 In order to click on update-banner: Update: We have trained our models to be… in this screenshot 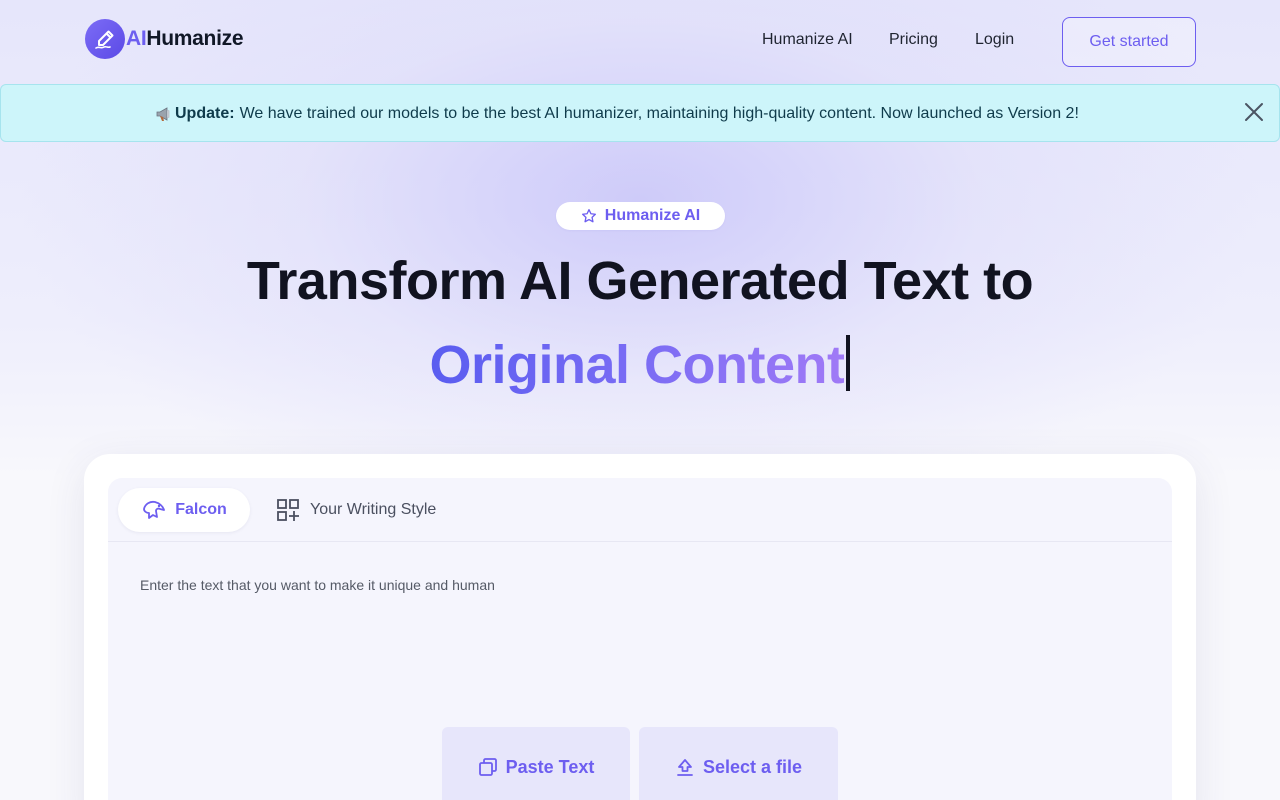, I will do `click(640, 113)`.